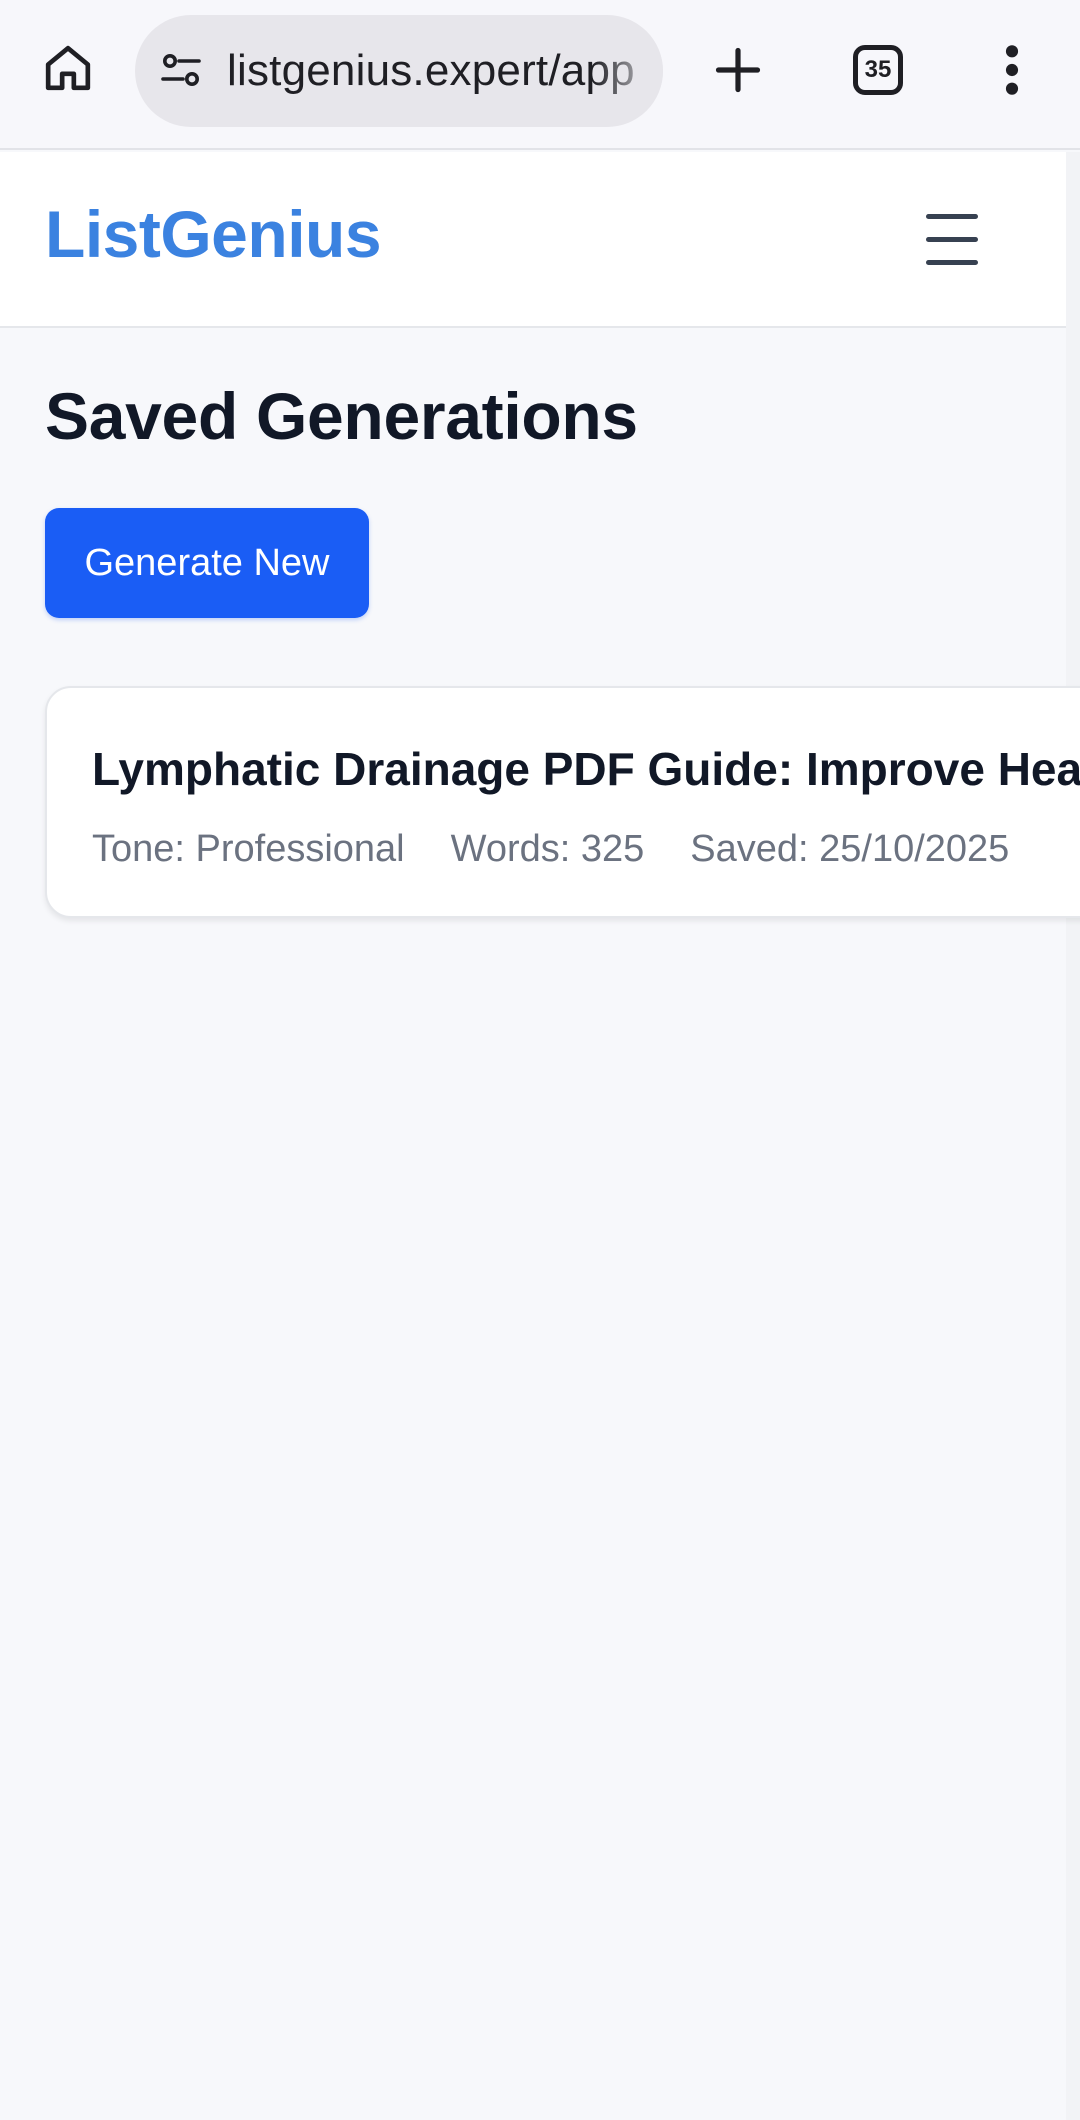 Image resolution: width=1080 pixels, height=2120 pixels. Describe the element at coordinates (207, 563) in the screenshot. I see `generate-new-button: Generate New` at that location.